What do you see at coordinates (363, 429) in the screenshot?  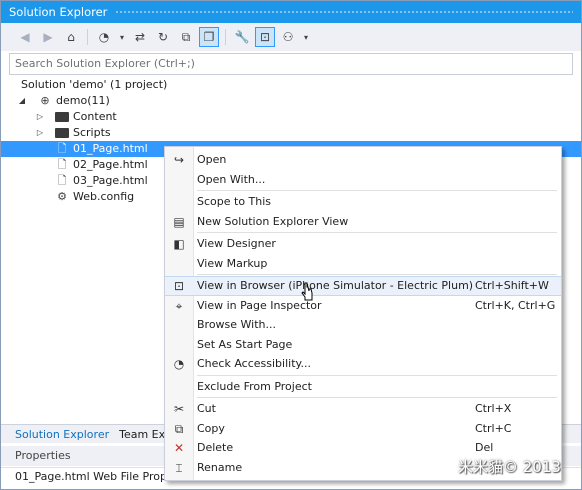 I see `menu-item-copy: ⧉ Copy Ctrl+C` at bounding box center [363, 429].